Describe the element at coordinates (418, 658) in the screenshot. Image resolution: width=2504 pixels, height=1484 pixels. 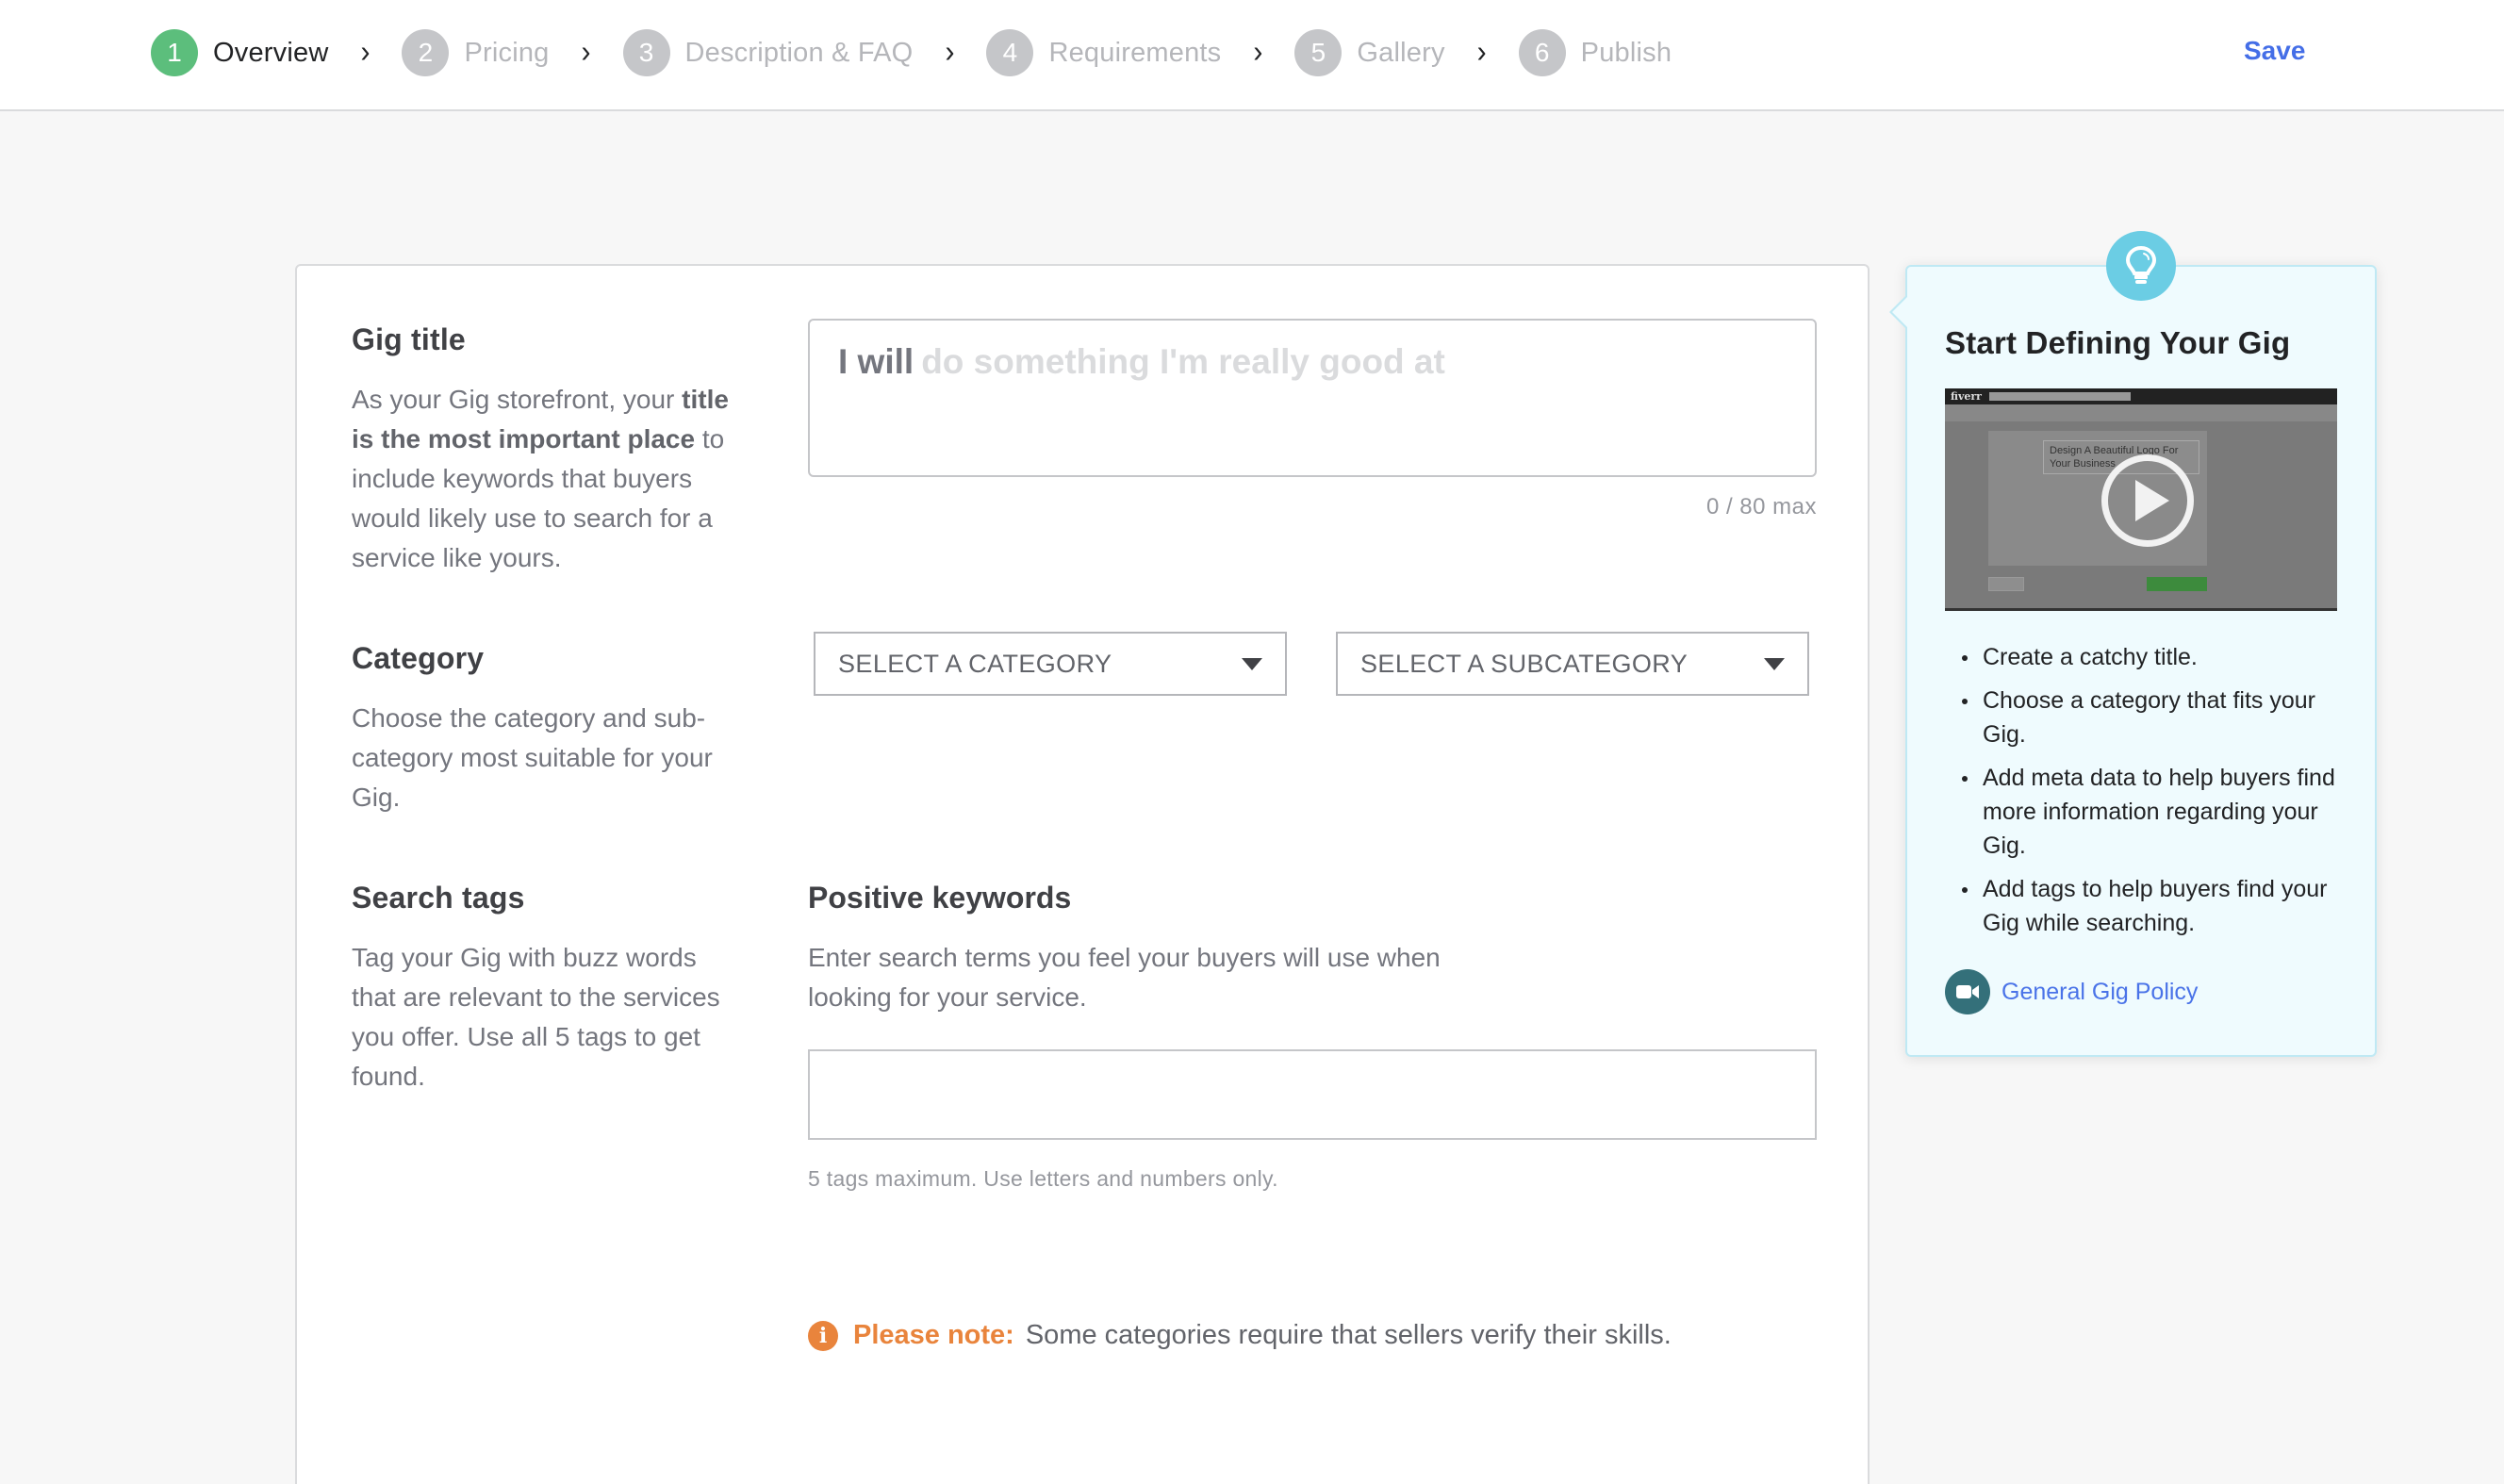
I see `category-heading: Category` at that location.